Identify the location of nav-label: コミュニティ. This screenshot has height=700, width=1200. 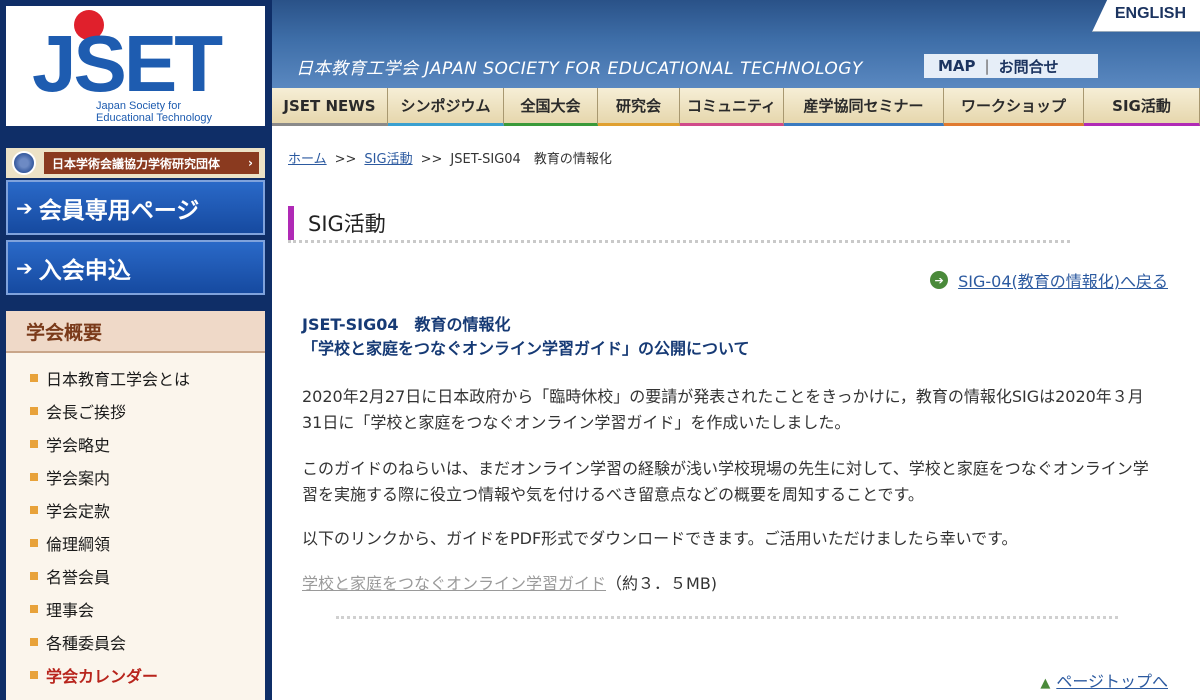
(731, 106).